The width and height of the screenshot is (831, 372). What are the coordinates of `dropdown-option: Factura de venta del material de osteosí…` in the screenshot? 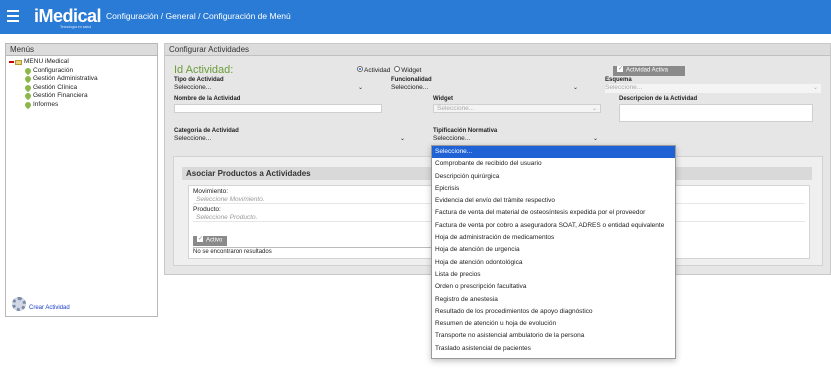 It's located at (553, 213).